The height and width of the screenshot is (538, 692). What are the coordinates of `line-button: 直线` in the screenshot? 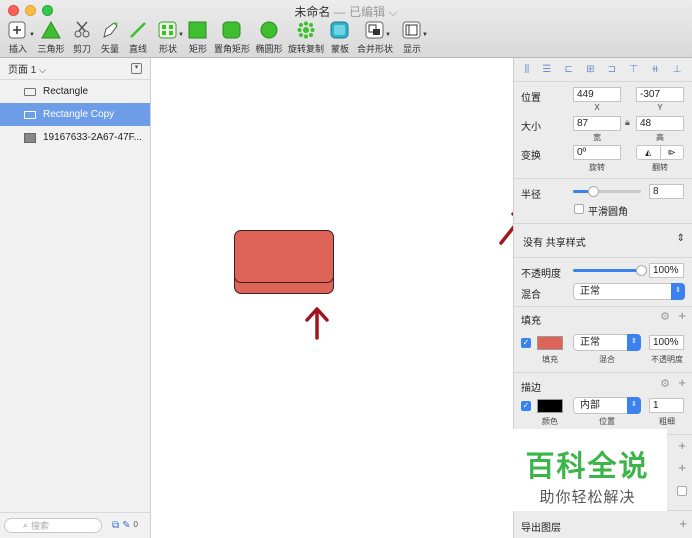 It's located at (138, 38).